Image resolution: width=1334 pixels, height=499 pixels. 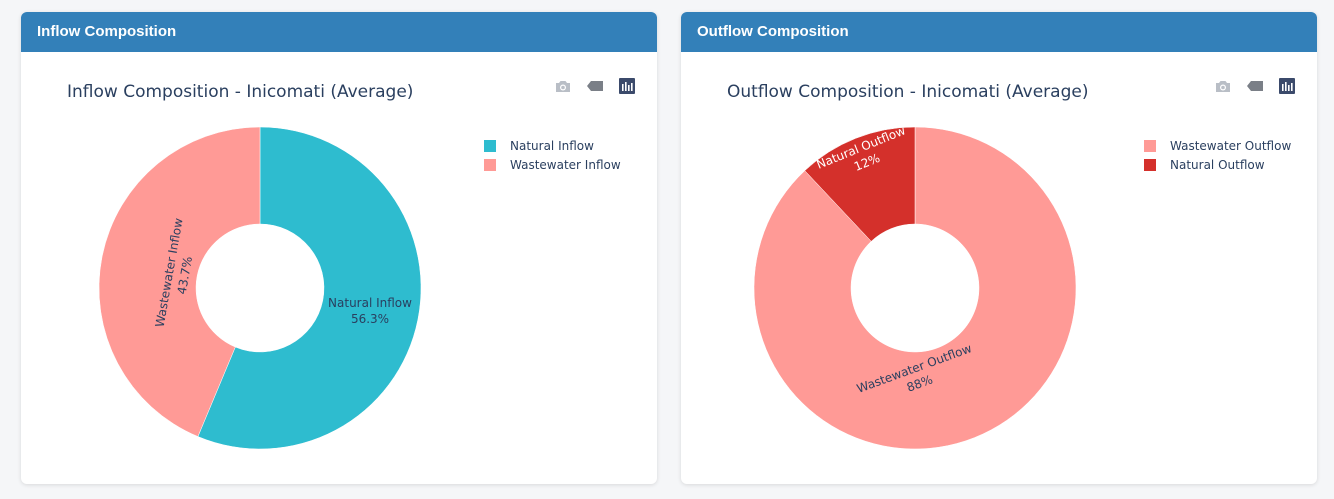 I want to click on legend-item-wastewater-inflow: Wastewater Inflow, so click(x=552, y=164).